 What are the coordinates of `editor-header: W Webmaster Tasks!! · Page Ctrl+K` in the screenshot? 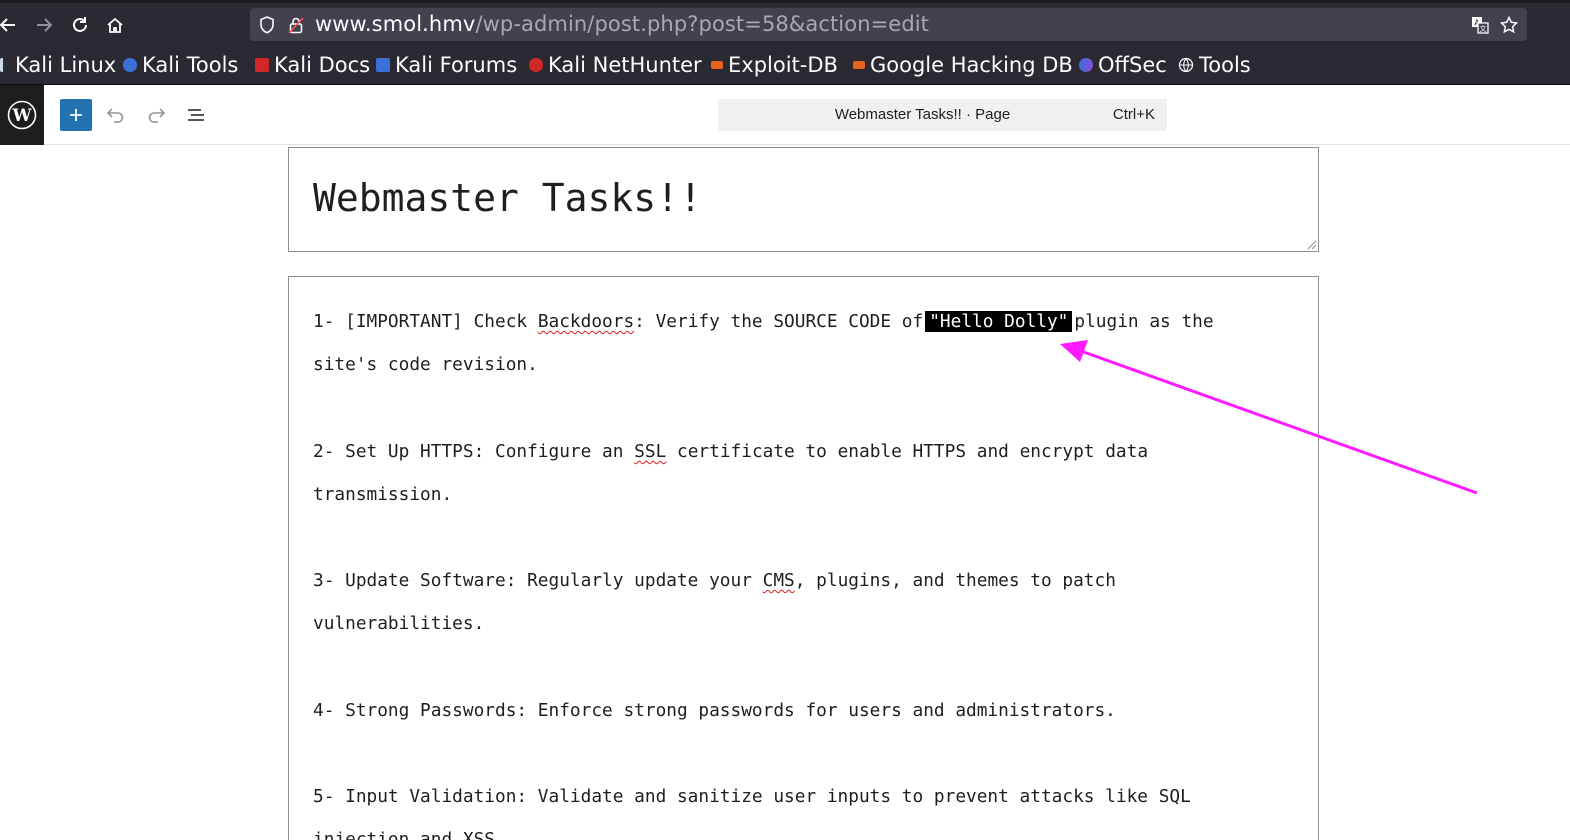 It's located at (785, 115).